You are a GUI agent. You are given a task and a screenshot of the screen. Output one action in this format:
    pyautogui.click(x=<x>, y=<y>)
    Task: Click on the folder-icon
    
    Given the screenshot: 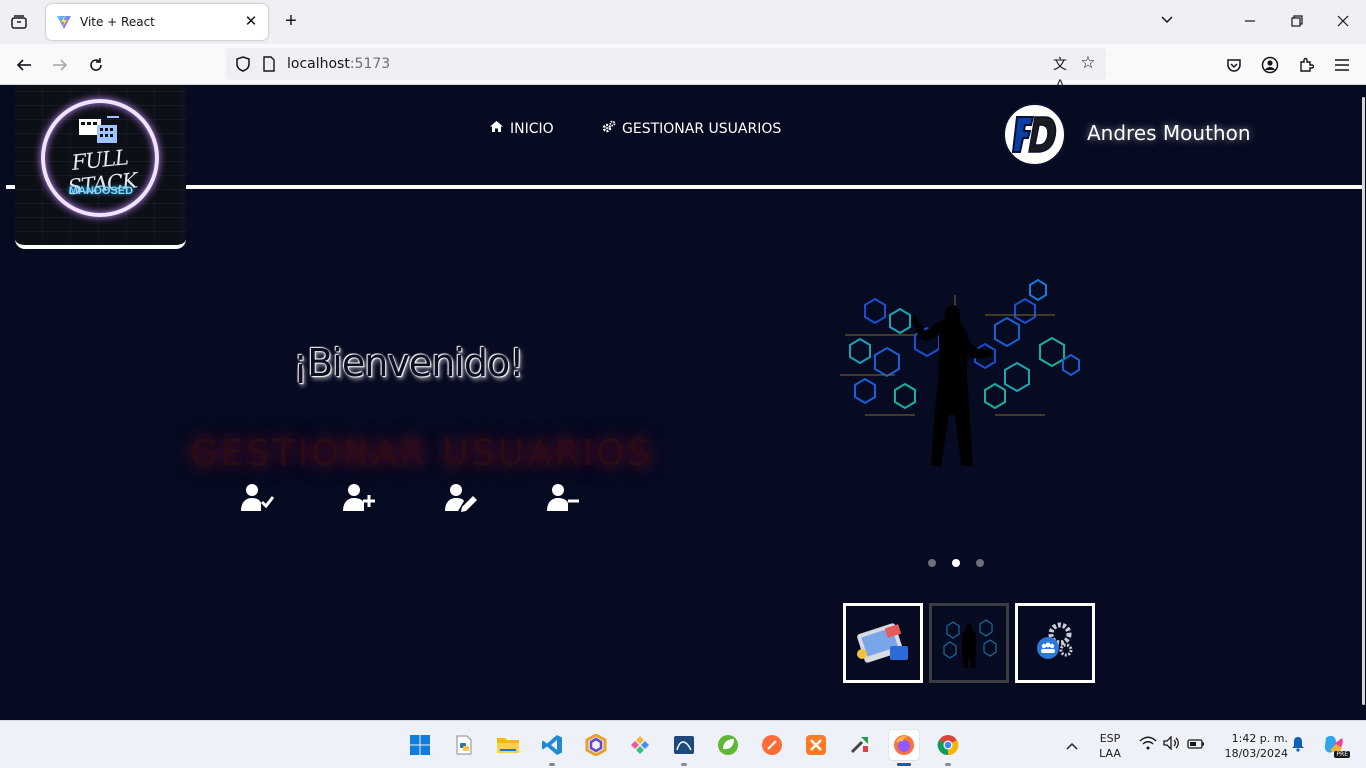 What is the action you would take?
    pyautogui.click(x=508, y=745)
    